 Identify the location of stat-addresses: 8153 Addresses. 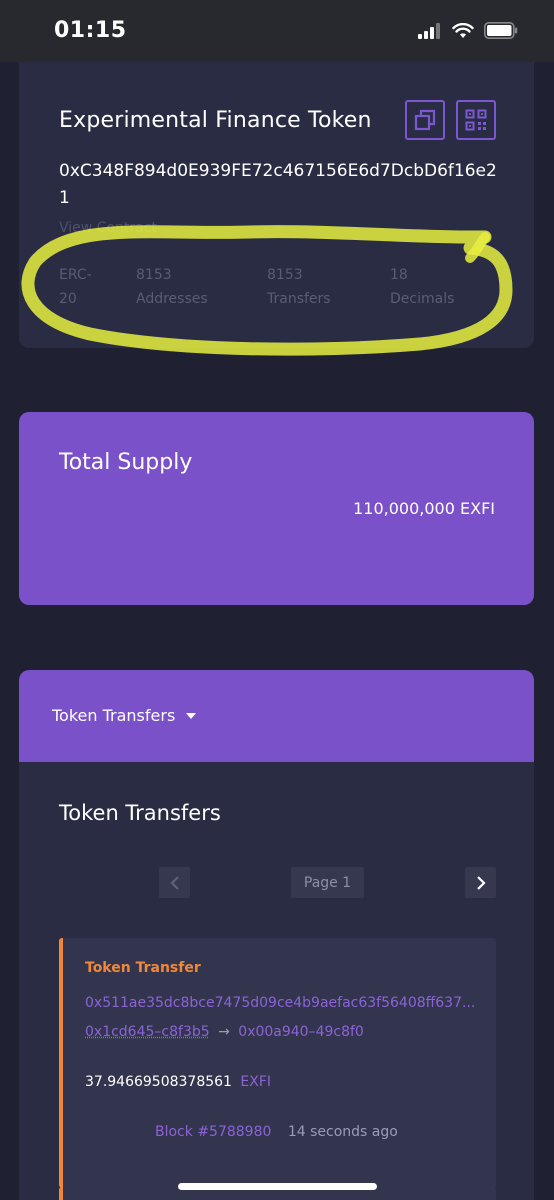
(172, 287).